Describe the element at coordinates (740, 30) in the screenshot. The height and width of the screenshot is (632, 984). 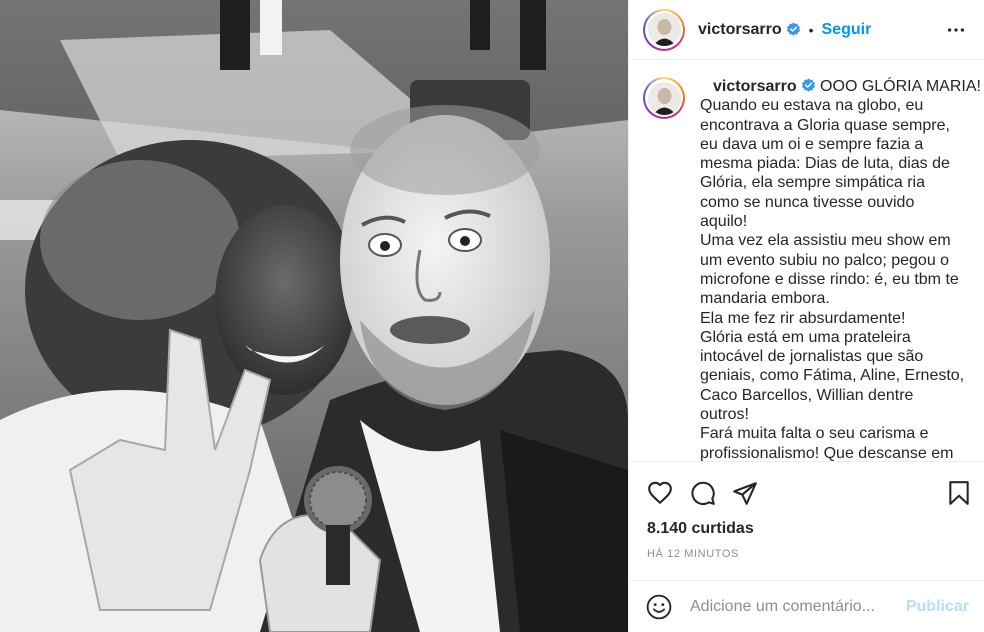
I see `header-username: victorsarro` at that location.